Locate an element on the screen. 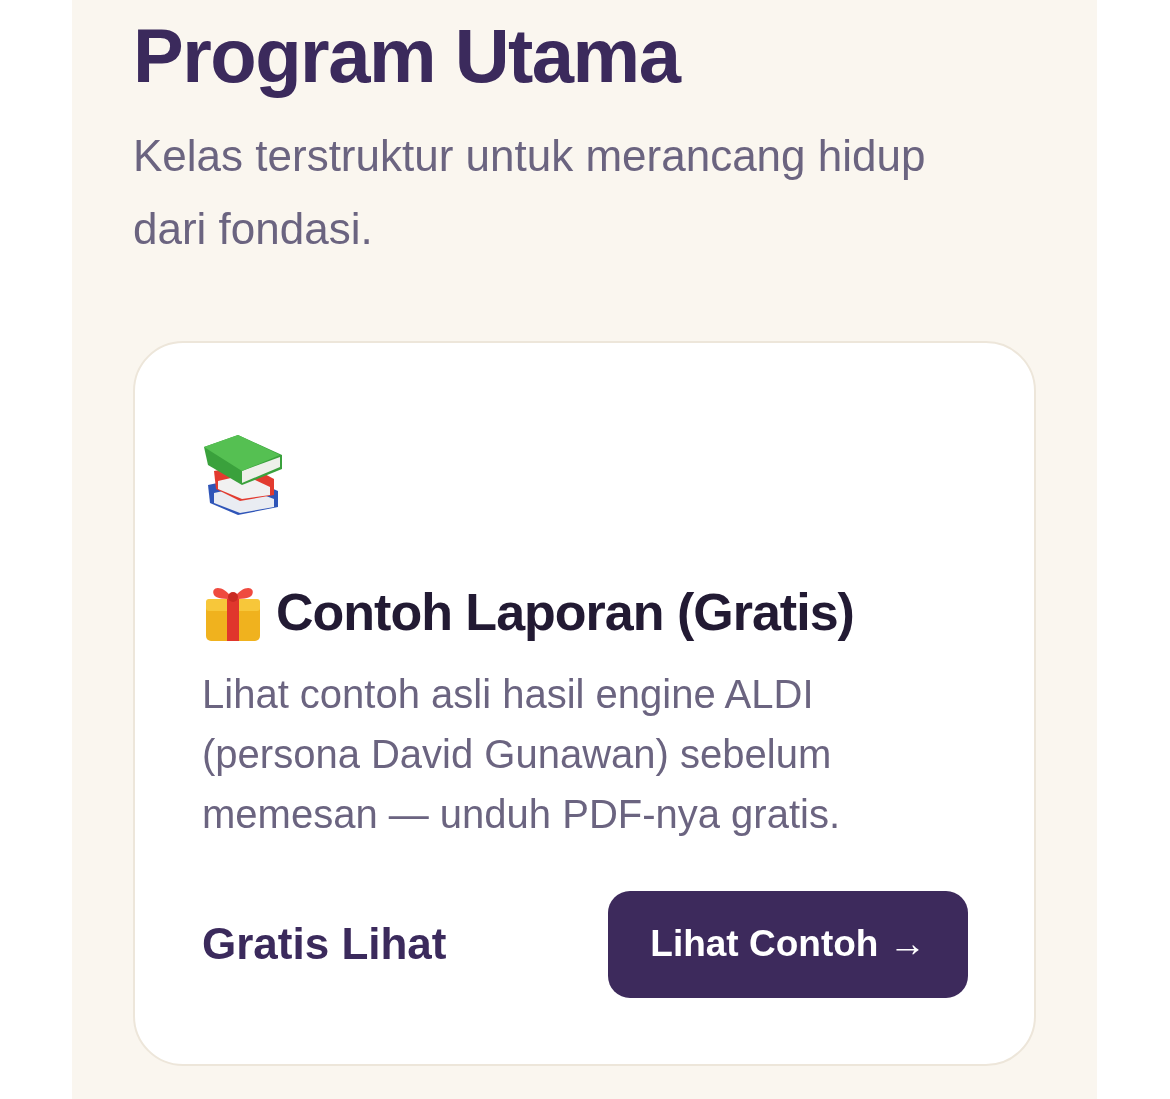 This screenshot has height=1099, width=1170. view-sample-button: Lihat Contoh → is located at coordinates (788, 944).